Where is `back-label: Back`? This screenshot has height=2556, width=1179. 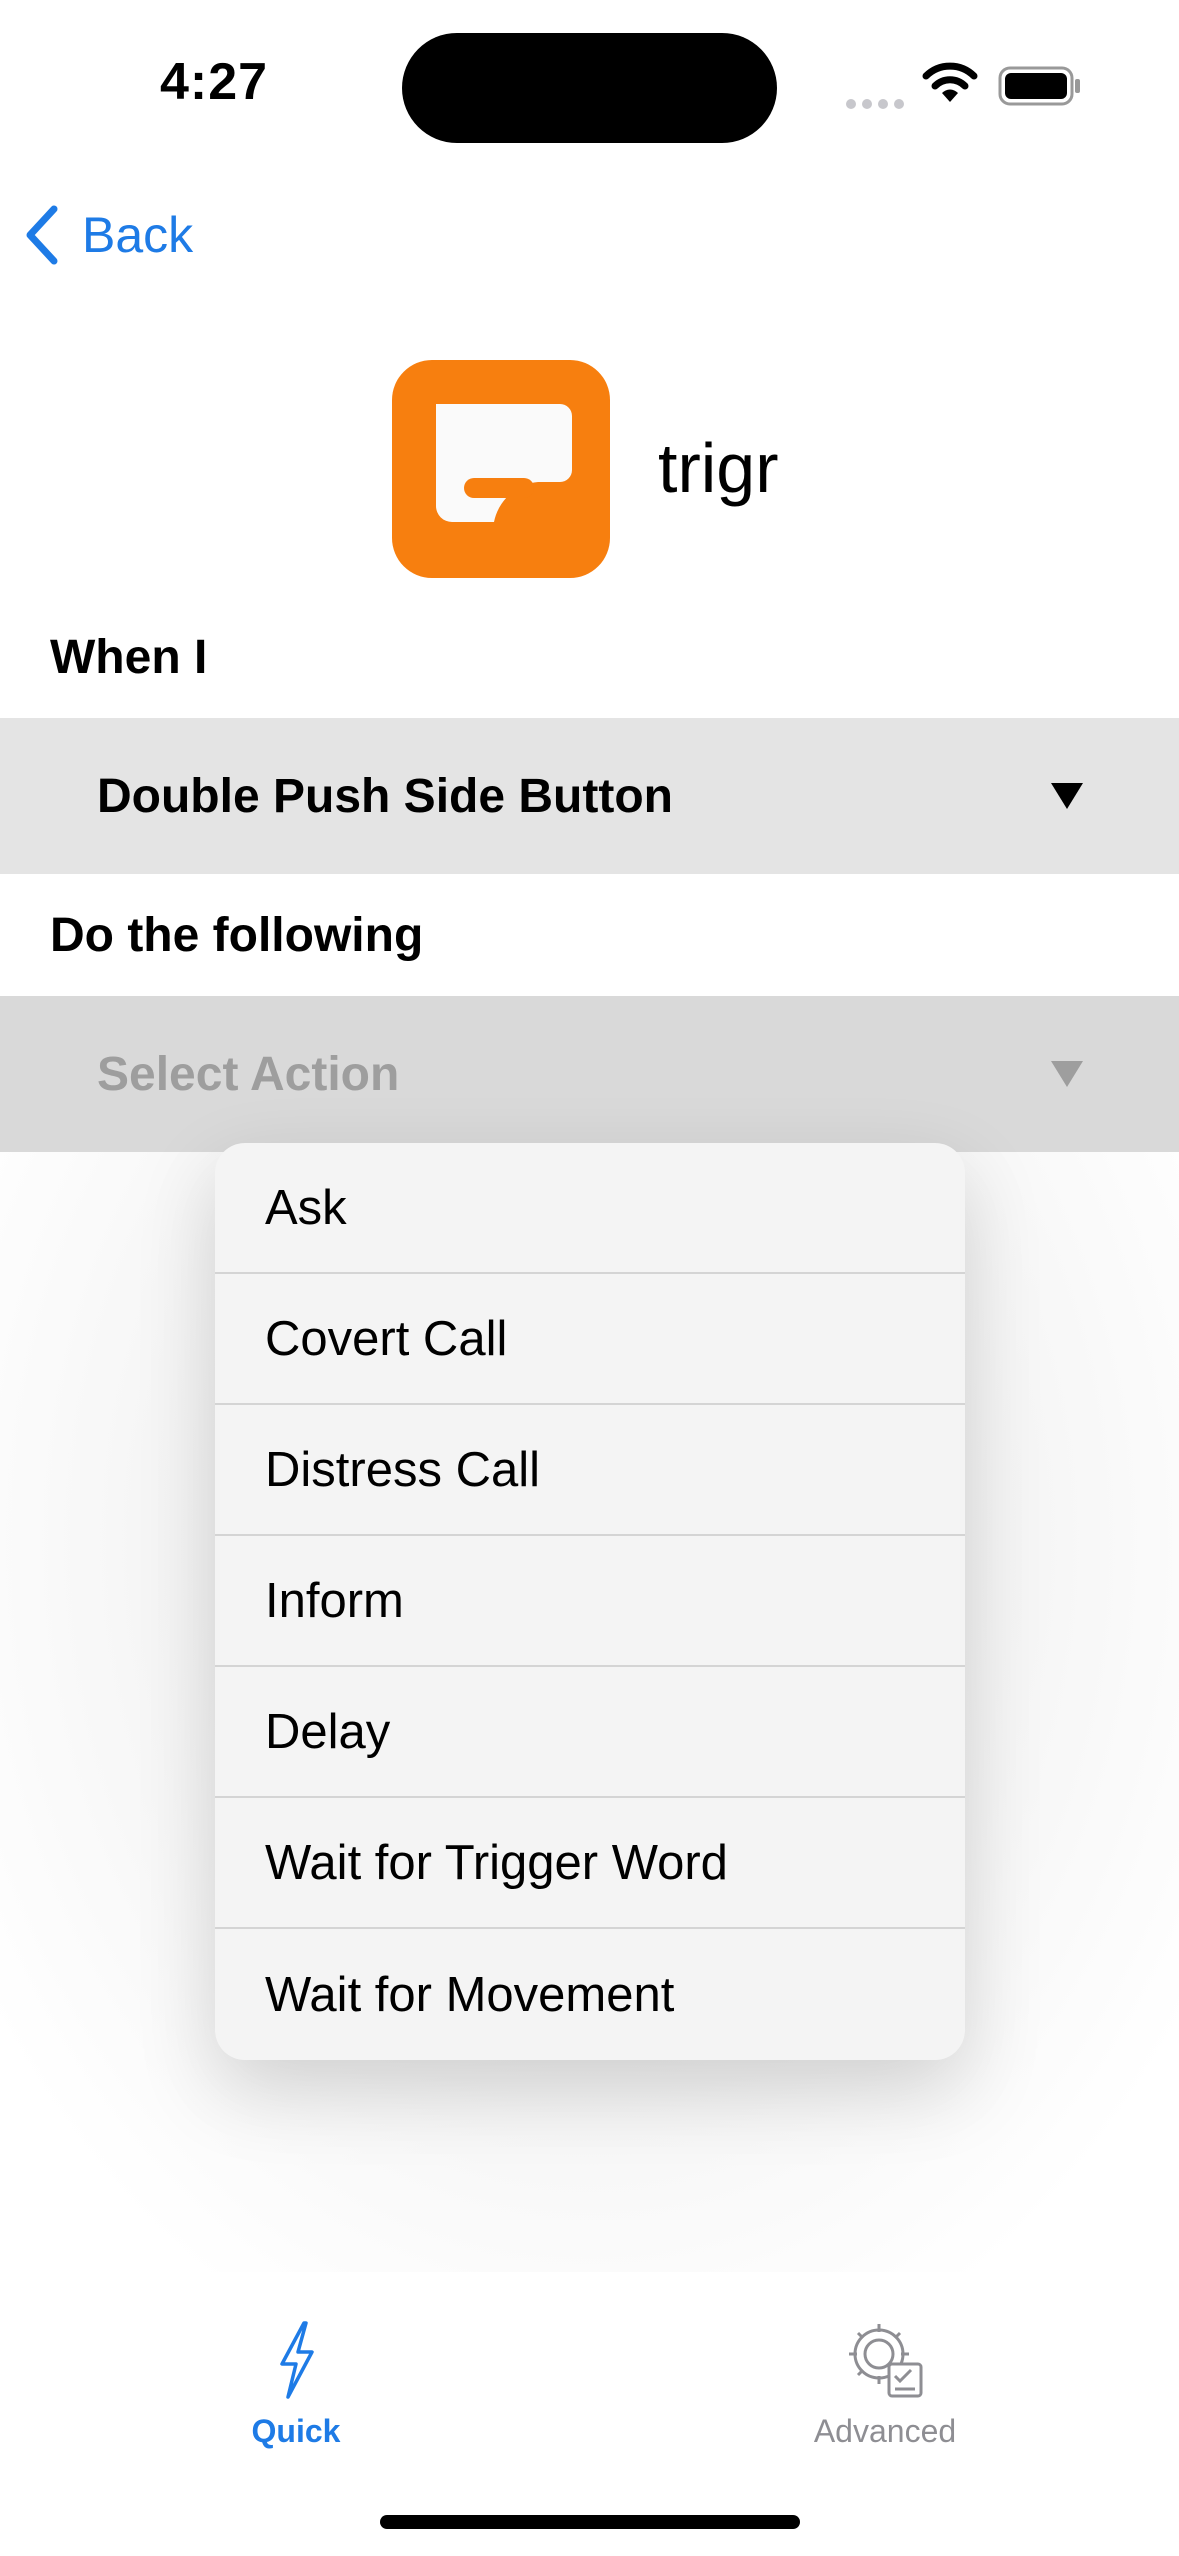 back-label: Back is located at coordinates (138, 235).